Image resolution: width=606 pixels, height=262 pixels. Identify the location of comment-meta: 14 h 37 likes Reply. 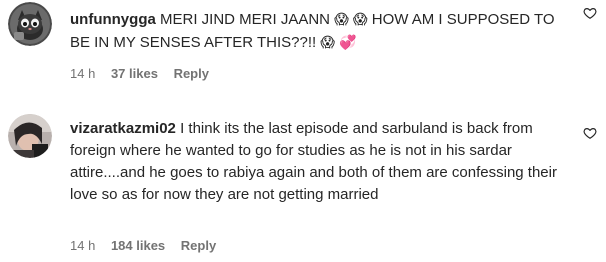
(145, 73).